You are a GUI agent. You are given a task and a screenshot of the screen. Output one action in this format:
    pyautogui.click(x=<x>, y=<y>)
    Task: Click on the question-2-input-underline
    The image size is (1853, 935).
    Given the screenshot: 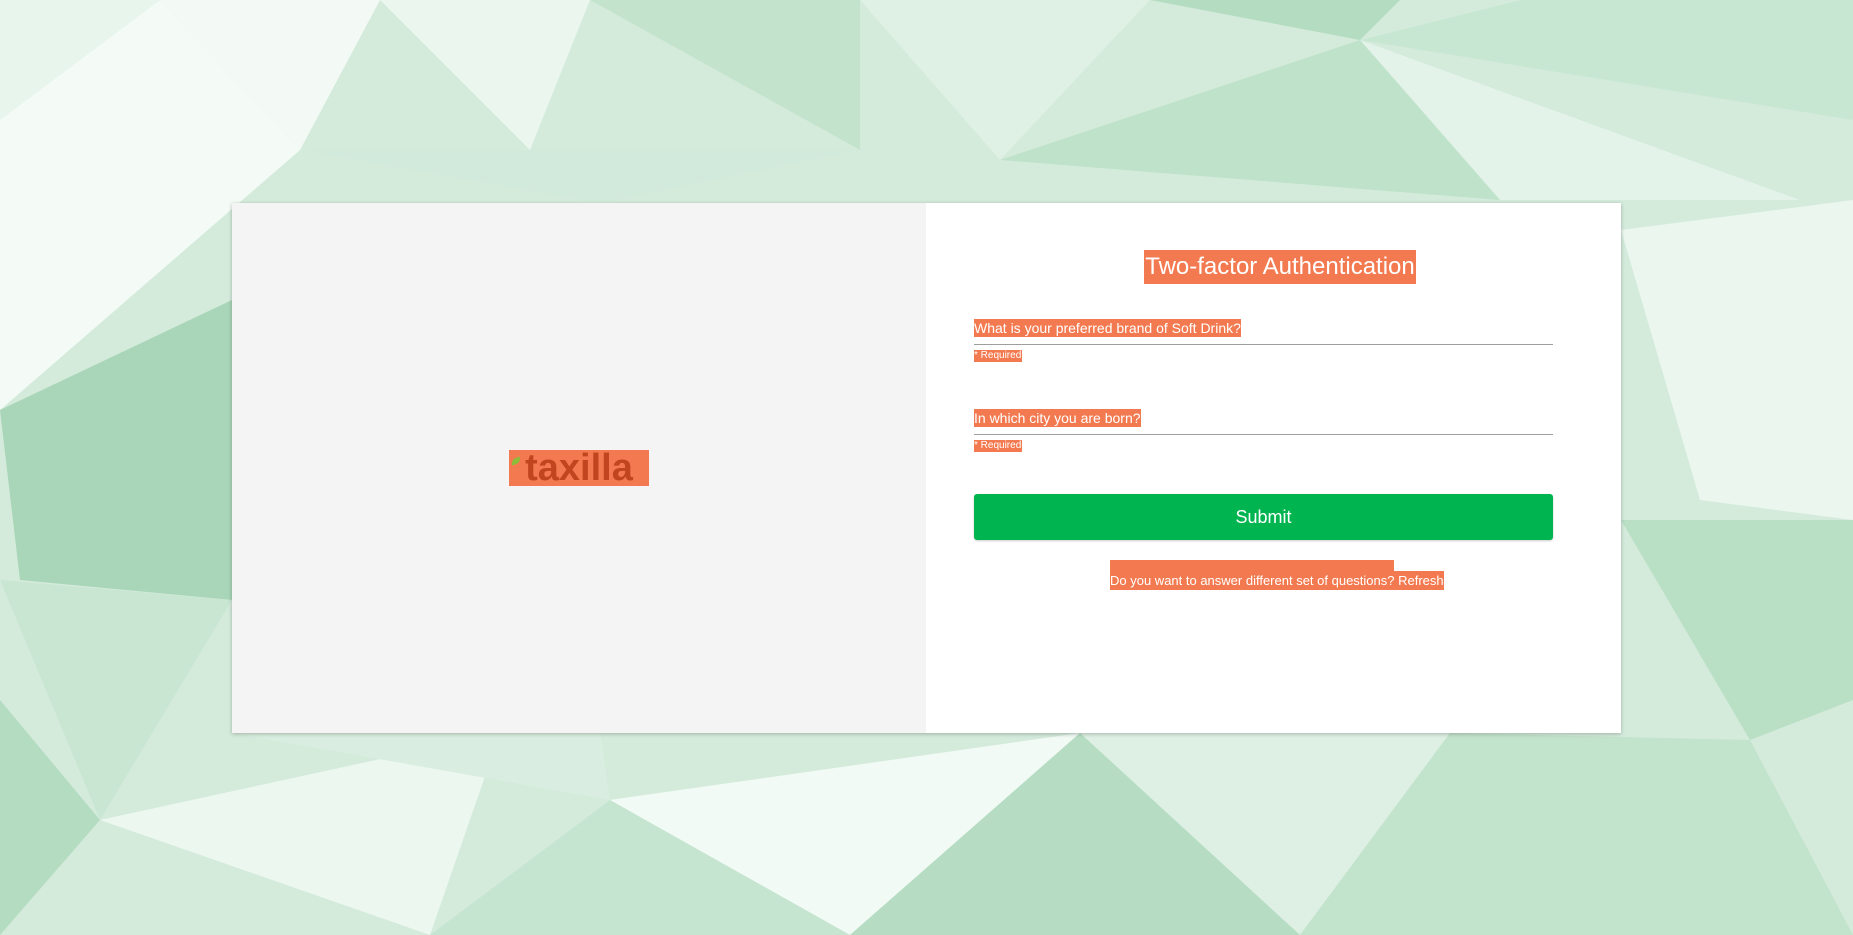 What is the action you would take?
    pyautogui.click(x=1263, y=434)
    